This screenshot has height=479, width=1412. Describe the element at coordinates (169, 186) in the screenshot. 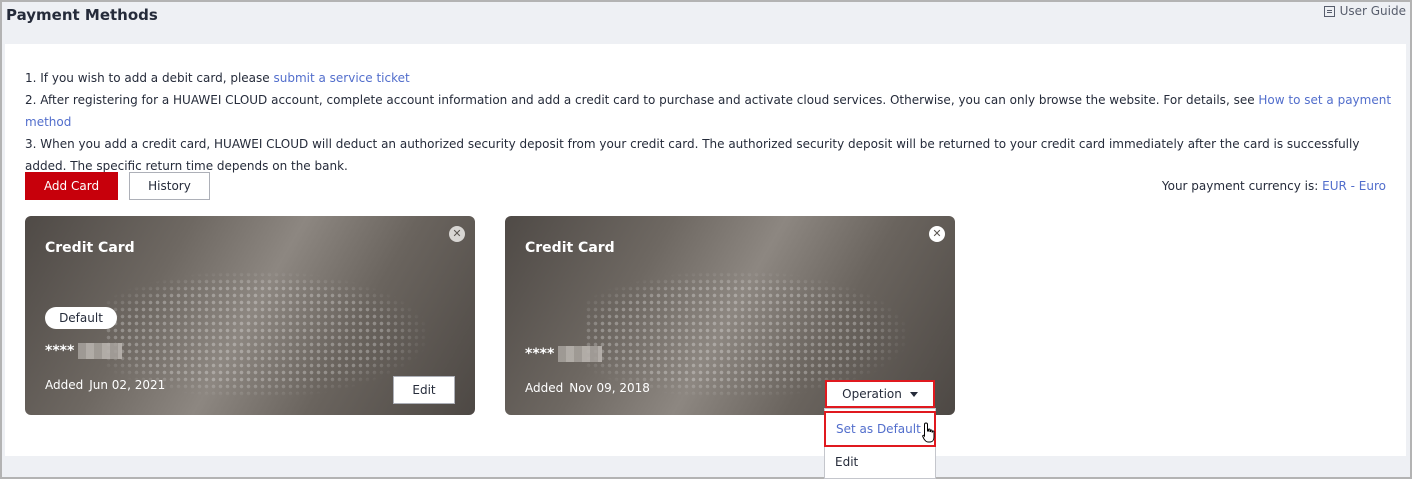

I see `history-button: History` at that location.